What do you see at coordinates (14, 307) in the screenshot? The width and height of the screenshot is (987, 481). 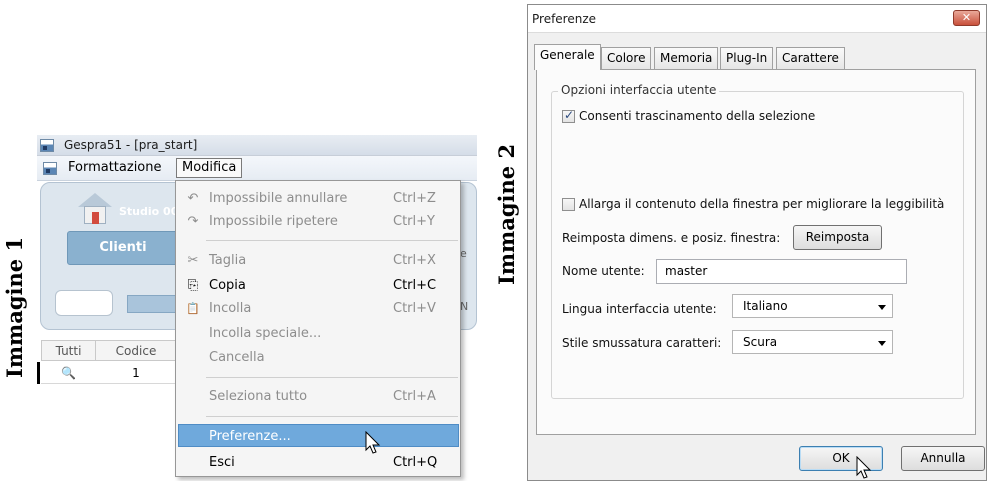 I see `caption-immagine-1: Immagine 1` at bounding box center [14, 307].